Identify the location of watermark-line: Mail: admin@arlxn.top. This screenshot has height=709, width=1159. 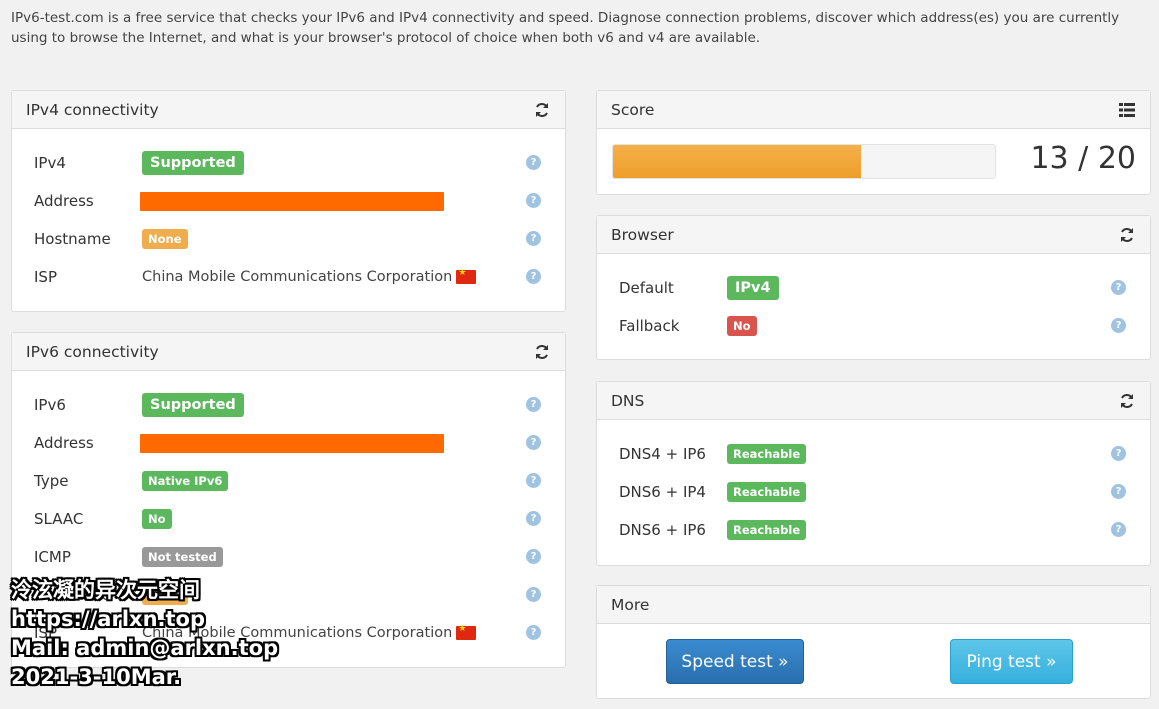
(145, 648).